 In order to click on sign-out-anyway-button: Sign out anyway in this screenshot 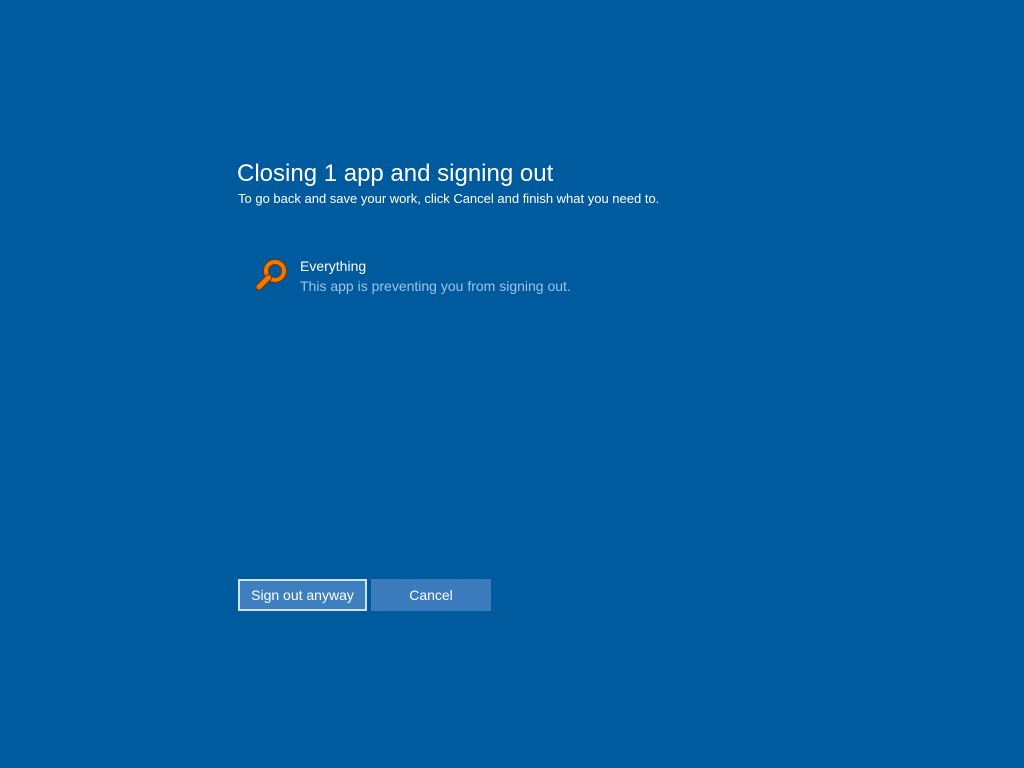, I will do `click(302, 595)`.